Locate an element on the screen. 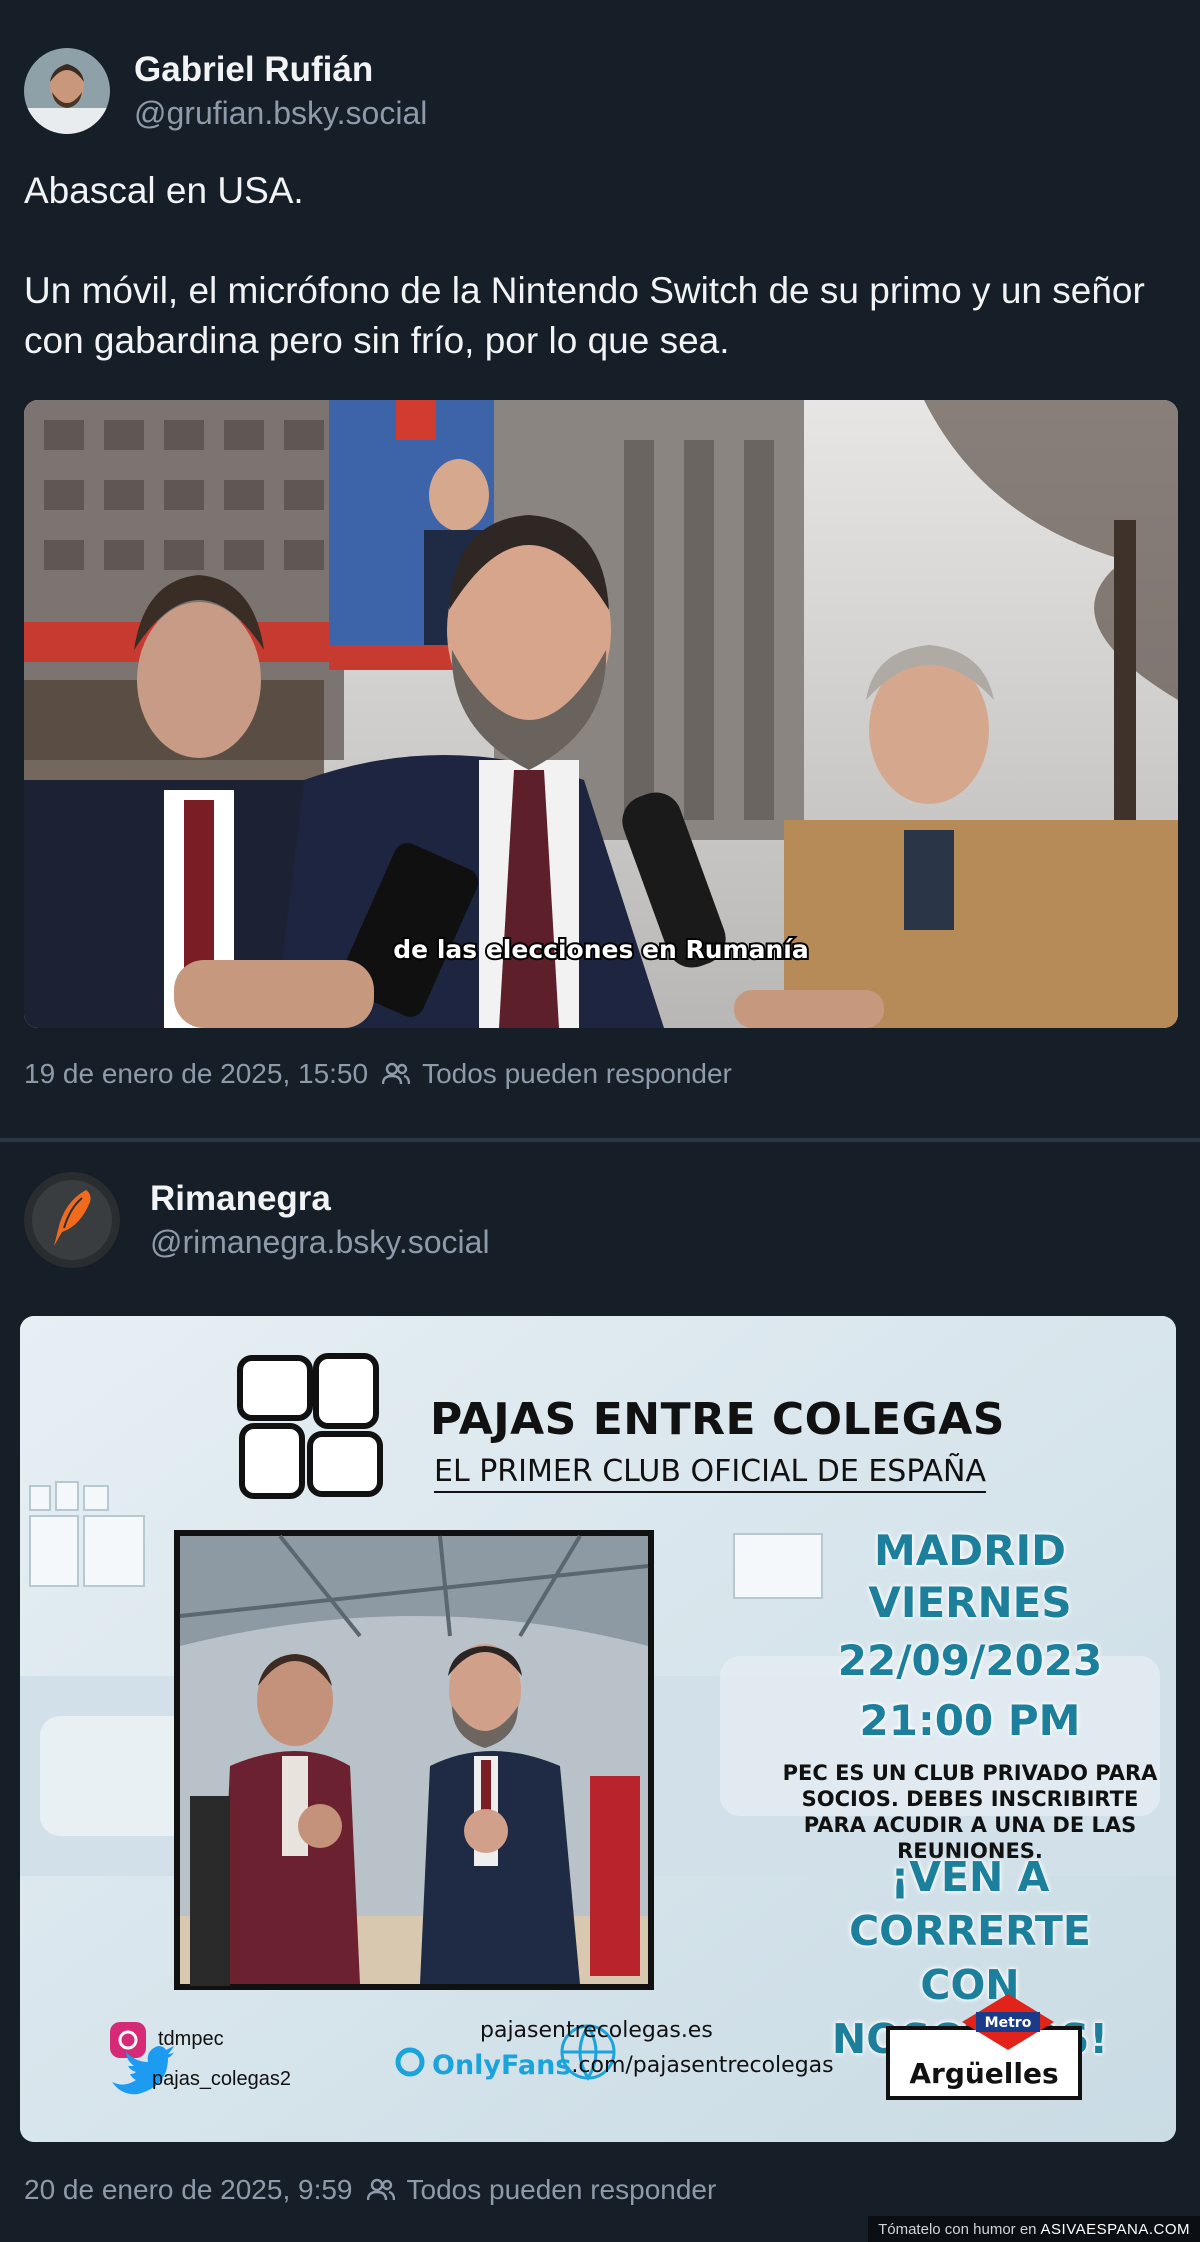 This screenshot has height=2242, width=1200. post-author: Gabriel Rufián @grufian.bsky.social is located at coordinates (225, 91).